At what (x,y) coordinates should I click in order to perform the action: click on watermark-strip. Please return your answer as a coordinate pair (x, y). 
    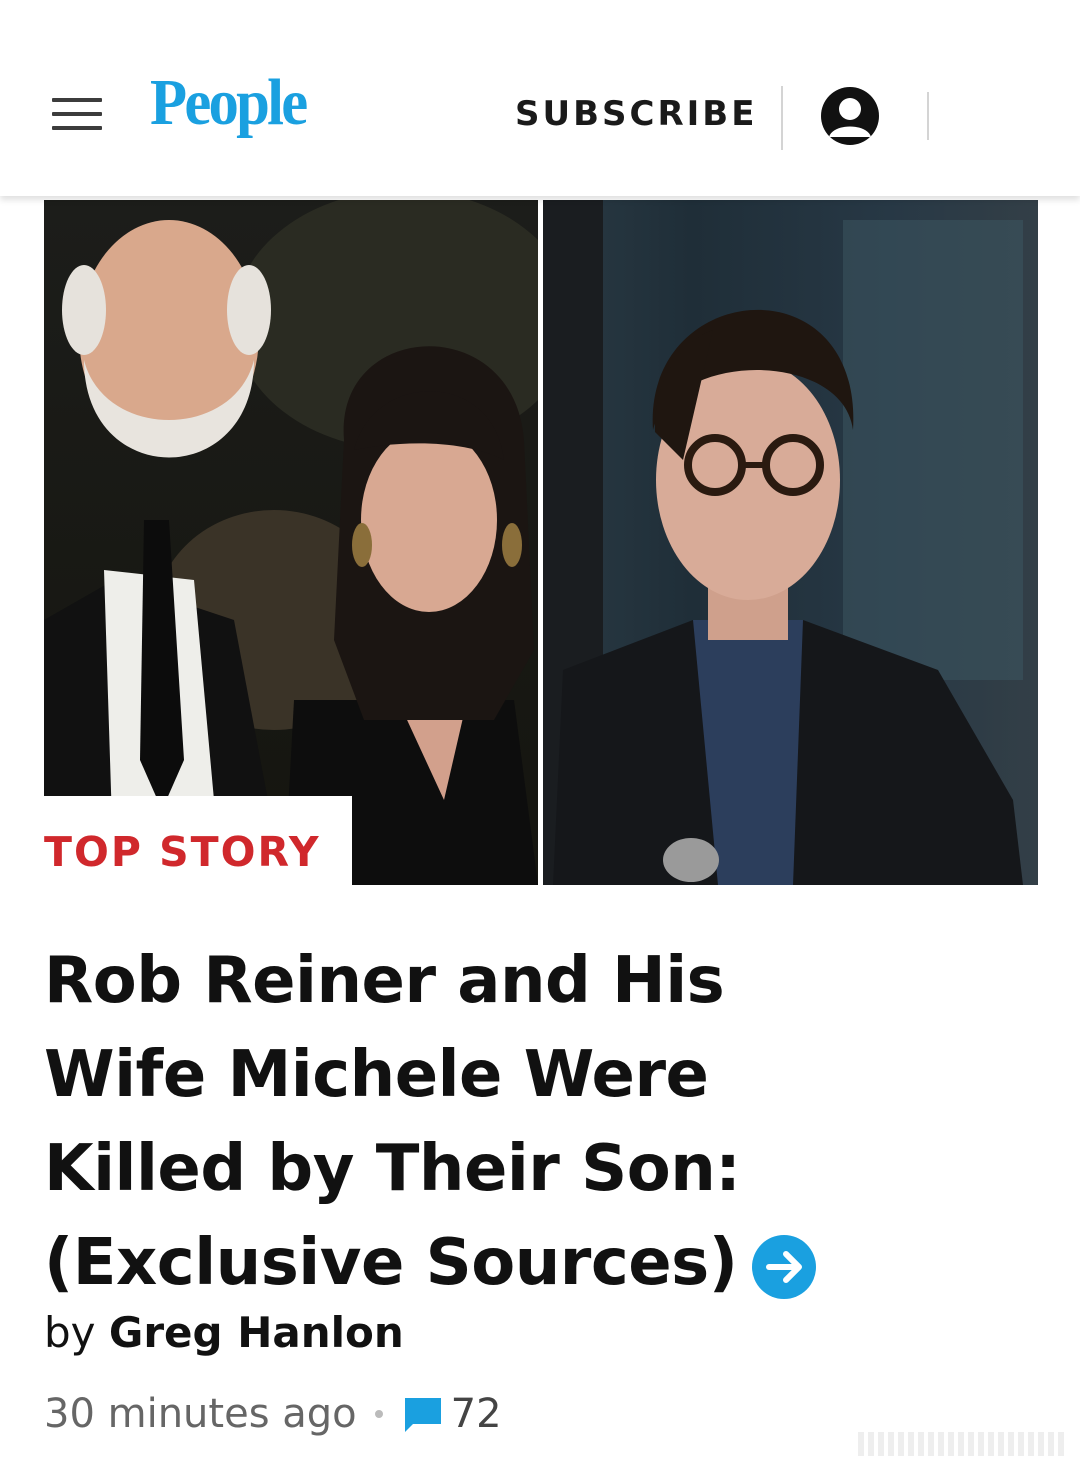
    Looking at the image, I should click on (963, 1444).